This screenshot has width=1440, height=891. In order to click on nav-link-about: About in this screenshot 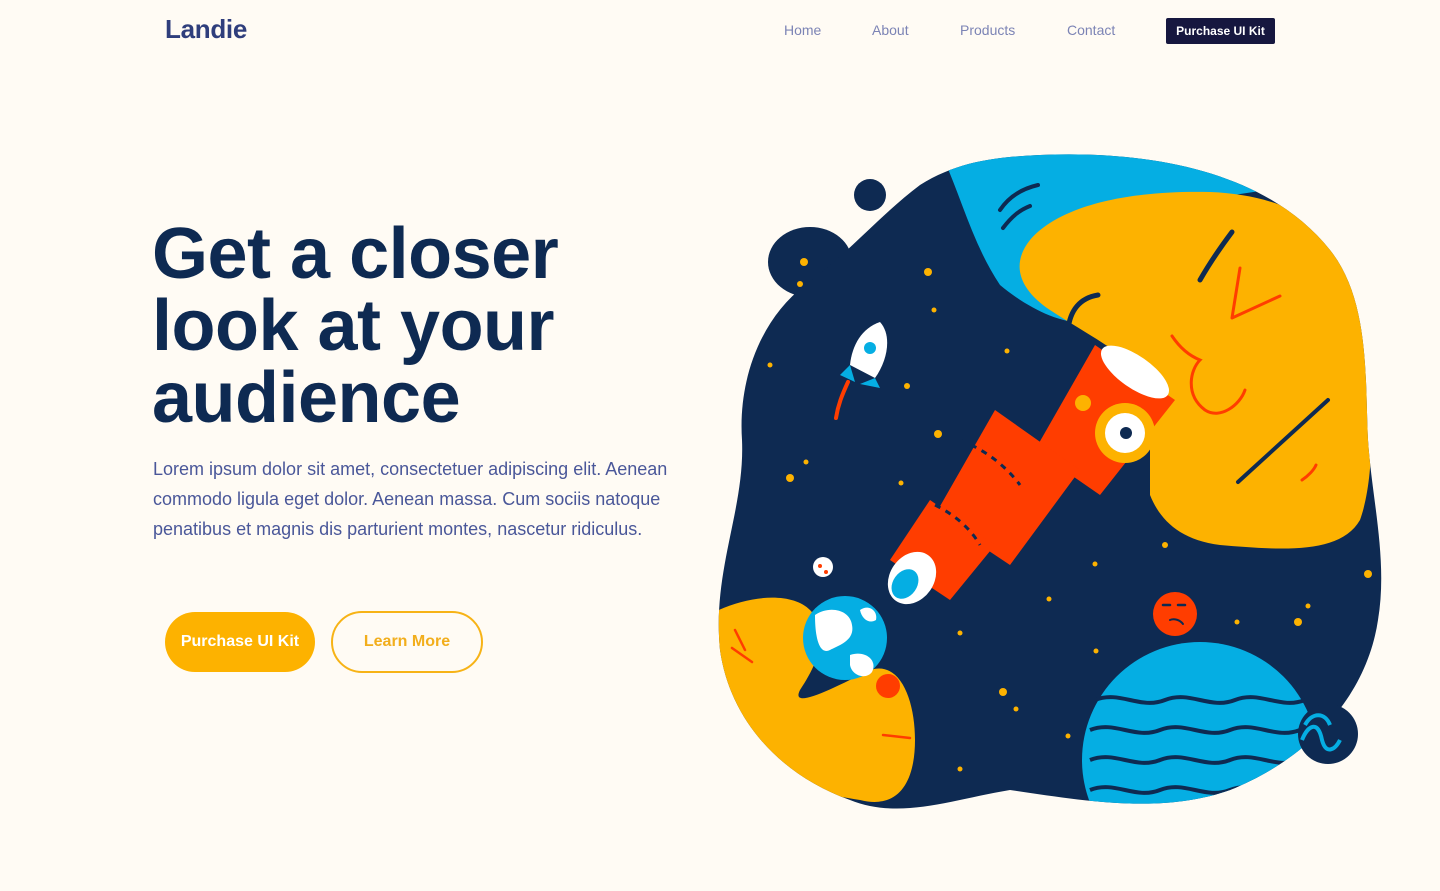, I will do `click(890, 30)`.